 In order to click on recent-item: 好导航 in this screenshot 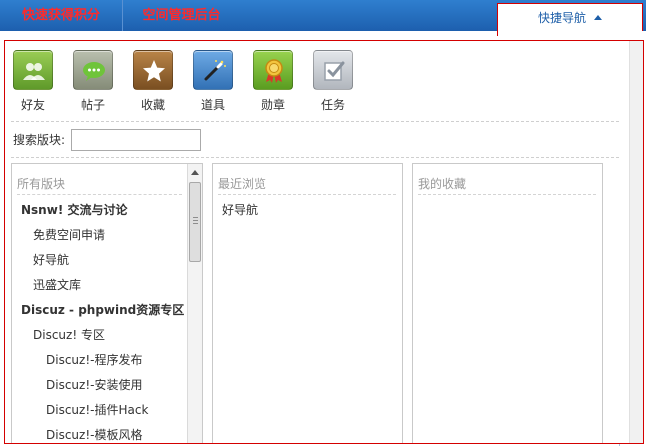, I will do `click(307, 210)`.